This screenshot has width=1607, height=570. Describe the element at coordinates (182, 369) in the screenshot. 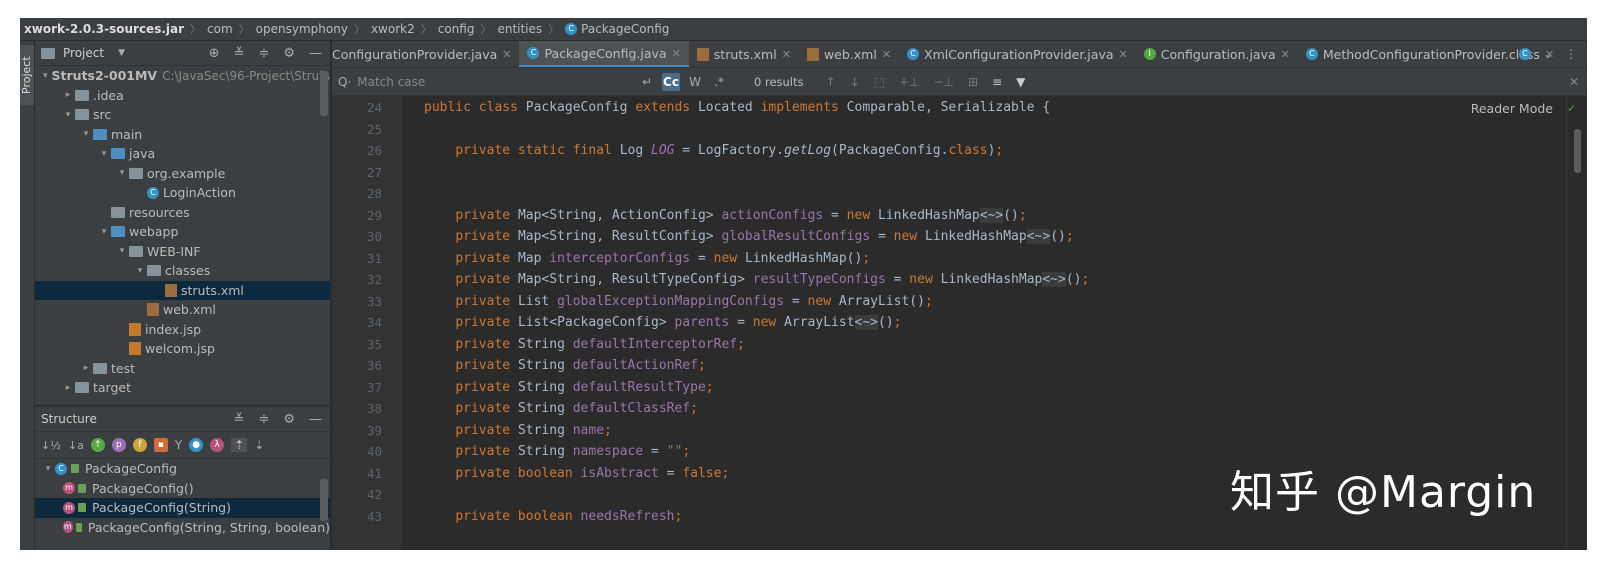

I see `tree-item: ▸ test` at that location.